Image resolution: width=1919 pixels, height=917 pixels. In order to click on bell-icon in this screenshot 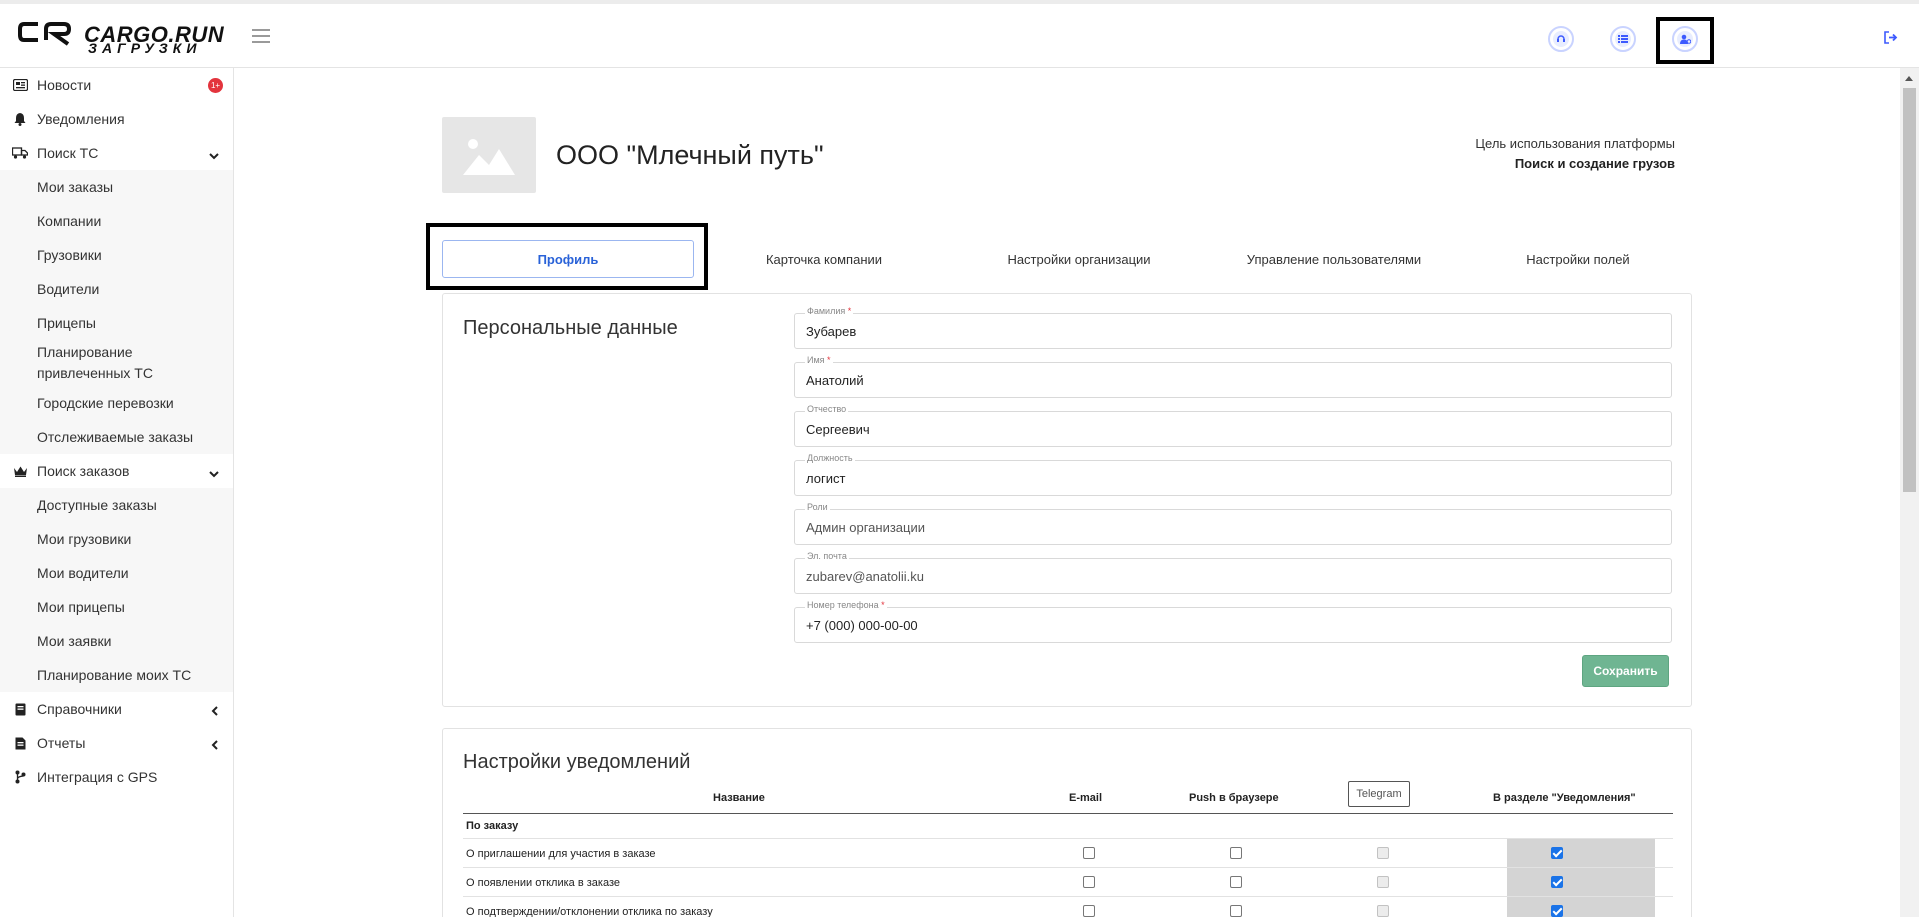, I will do `click(20, 119)`.